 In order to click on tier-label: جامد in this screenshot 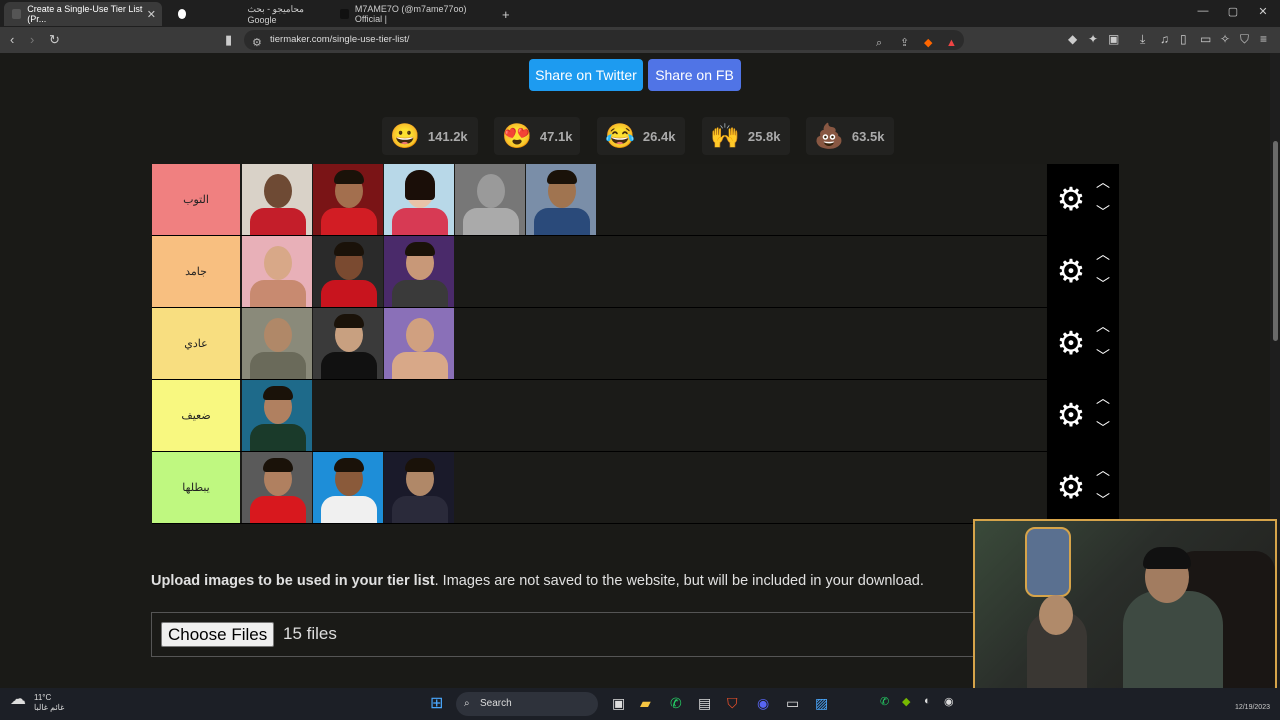, I will do `click(196, 271)`.